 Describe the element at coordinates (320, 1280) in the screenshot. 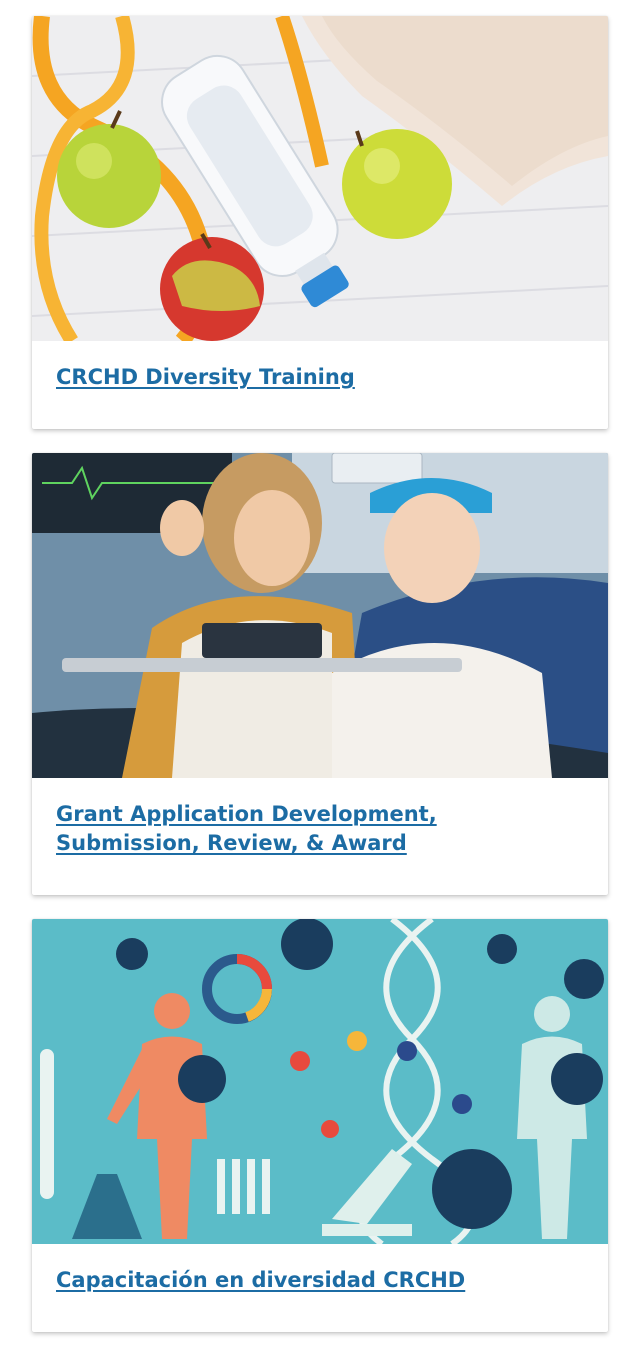

I see `card-title-link: Capacitación en diversidad CRCHD` at that location.